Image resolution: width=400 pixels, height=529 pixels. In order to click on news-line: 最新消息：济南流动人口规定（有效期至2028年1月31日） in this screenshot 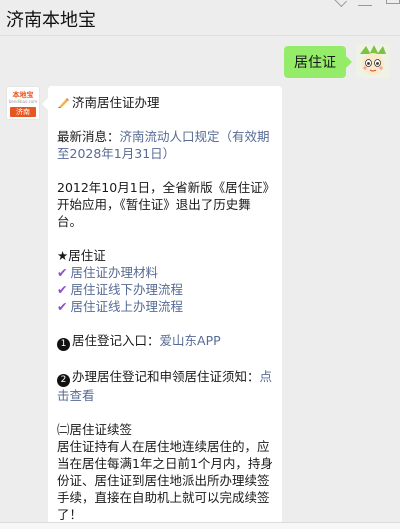, I will do `click(165, 145)`.